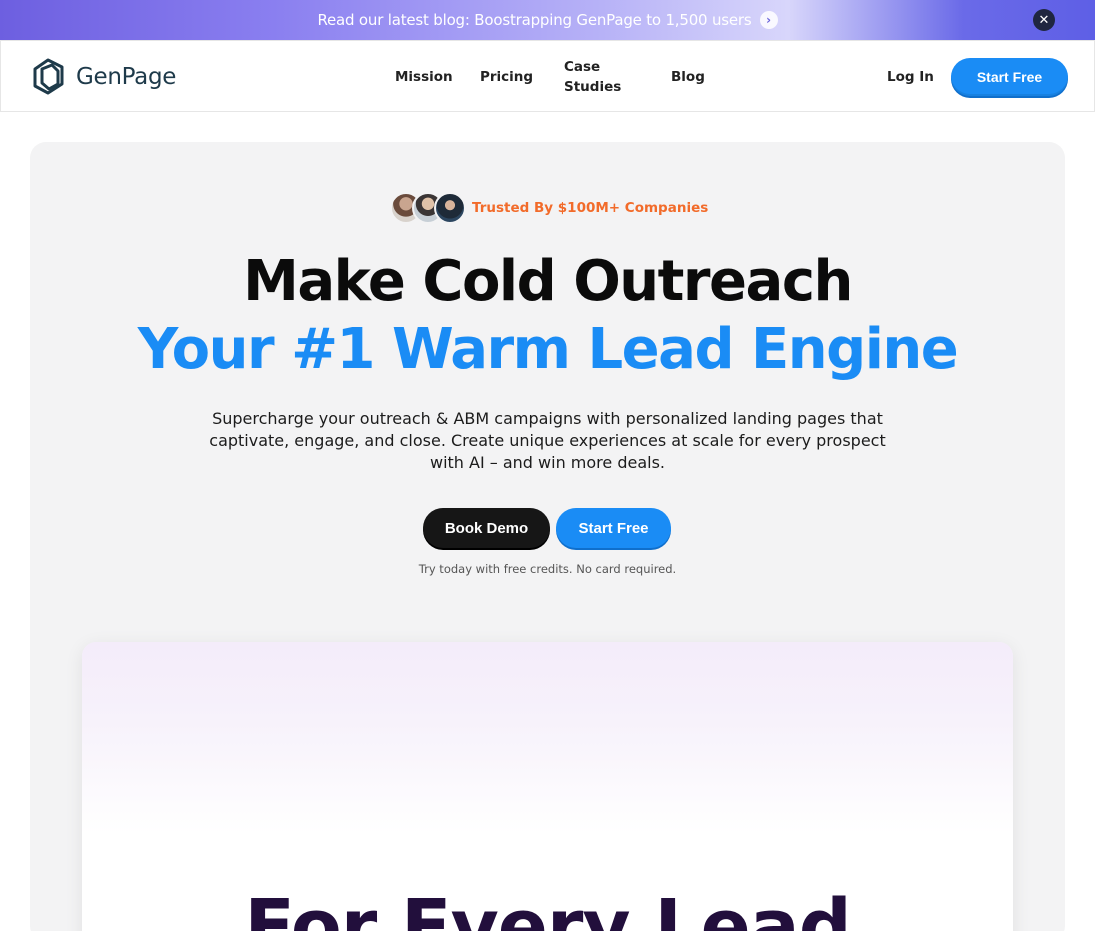 Image resolution: width=1095 pixels, height=931 pixels. Describe the element at coordinates (424, 77) in the screenshot. I see `nav-link-mission: Mission` at that location.